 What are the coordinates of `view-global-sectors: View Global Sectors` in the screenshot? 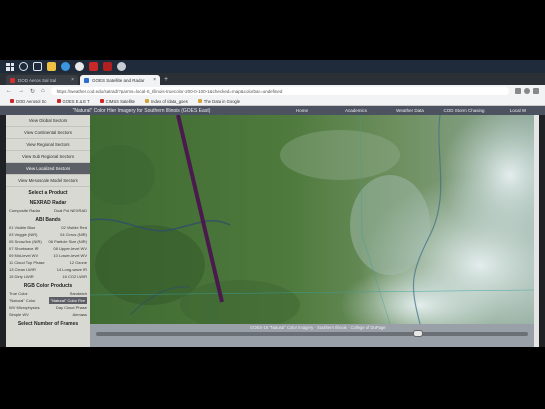 It's located at (48, 121).